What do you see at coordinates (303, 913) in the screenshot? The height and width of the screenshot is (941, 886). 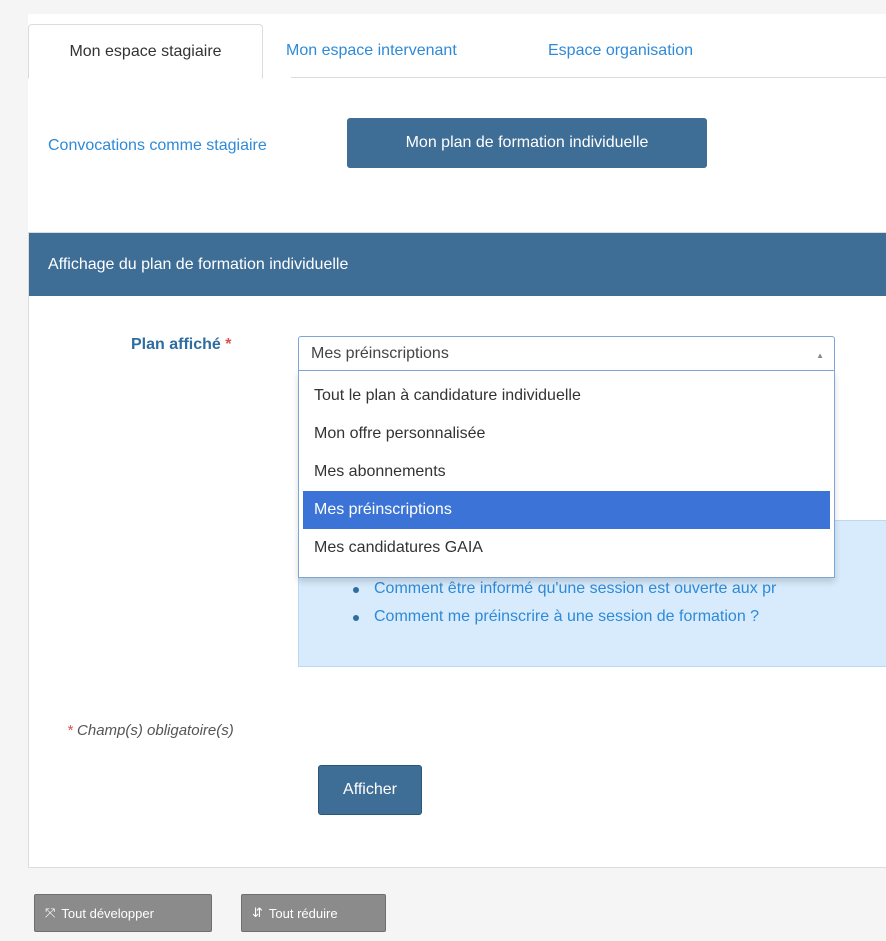 I see `collapse-all-label: Tout réduire` at bounding box center [303, 913].